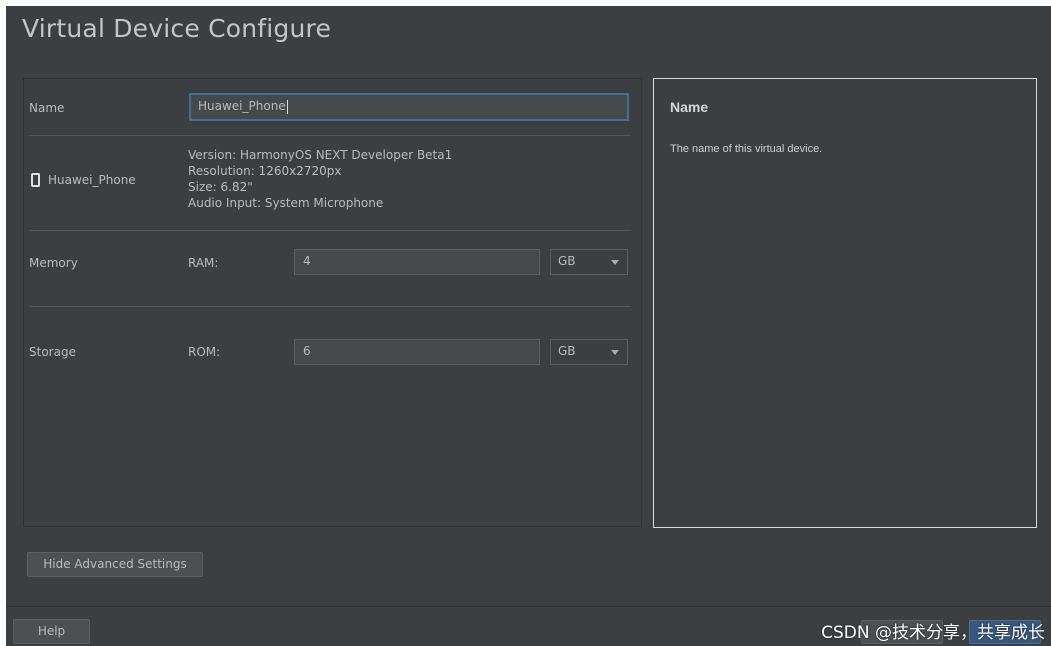 Image resolution: width=1051 pixels, height=646 pixels. Describe the element at coordinates (47, 108) in the screenshot. I see `name-label: Name` at that location.